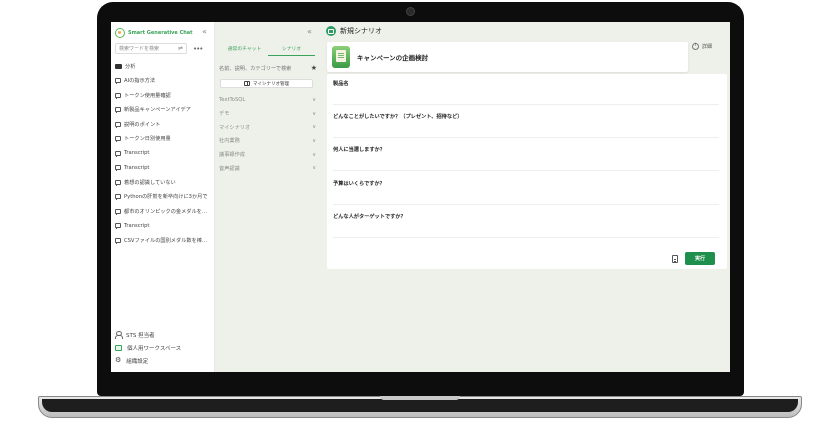 The height and width of the screenshot is (435, 840). I want to click on list-item-label: AIの指示方法, so click(140, 81).